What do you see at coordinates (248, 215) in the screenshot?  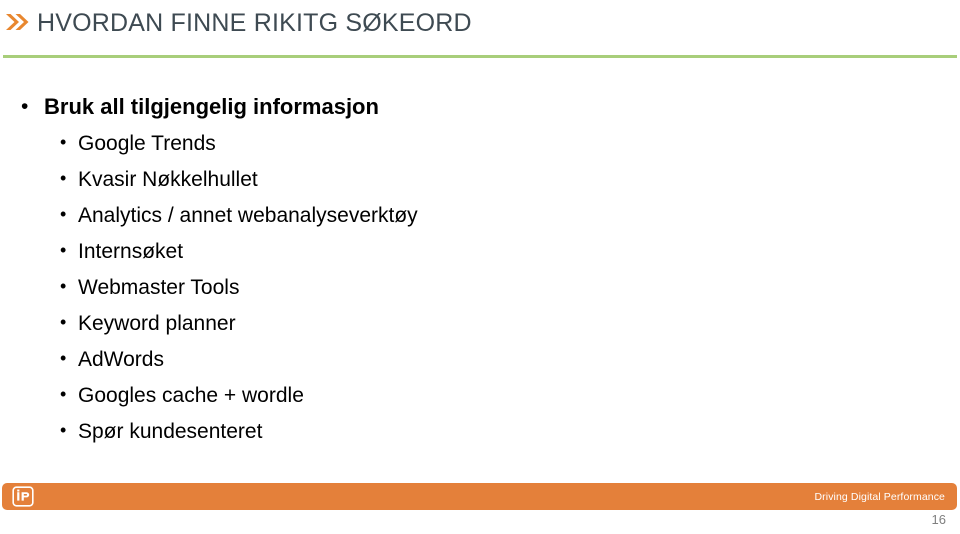 I see `list-item-label: Analytics / annet webanalyseverktøy` at bounding box center [248, 215].